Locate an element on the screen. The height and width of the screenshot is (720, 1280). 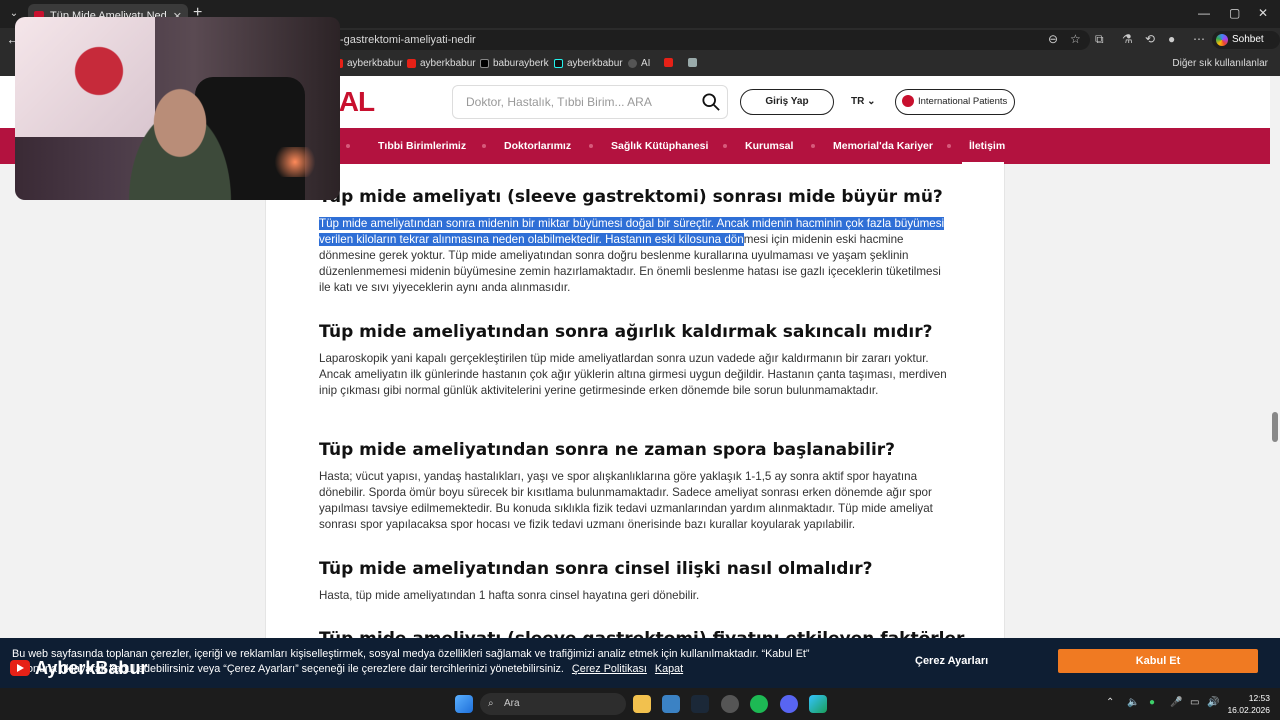
bookmark-item: baburayberk is located at coordinates (514, 63).